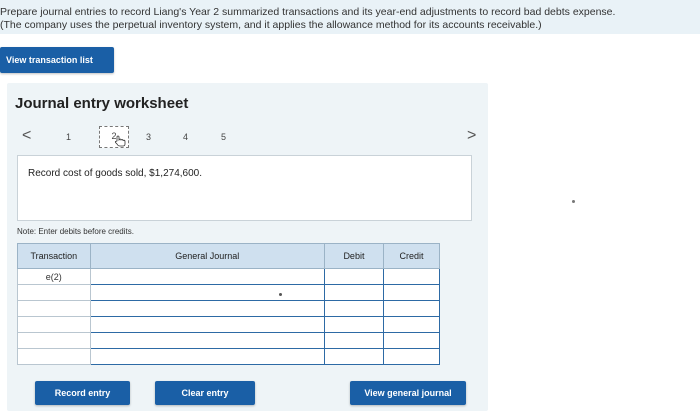 Image resolution: width=700 pixels, height=411 pixels. I want to click on transaction-description: Record cost of goods sold, $1,274,600., so click(115, 173).